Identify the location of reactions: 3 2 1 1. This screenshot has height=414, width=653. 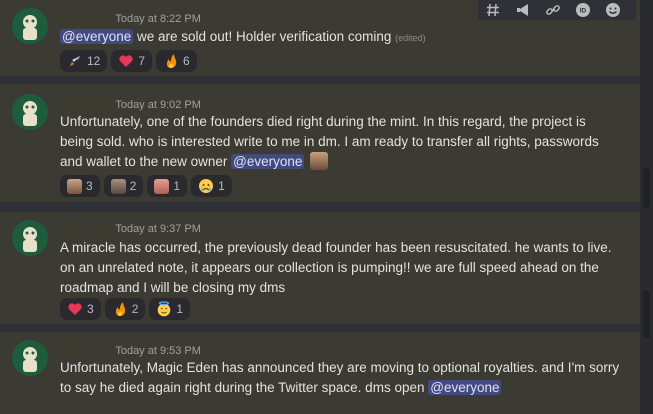
(146, 186).